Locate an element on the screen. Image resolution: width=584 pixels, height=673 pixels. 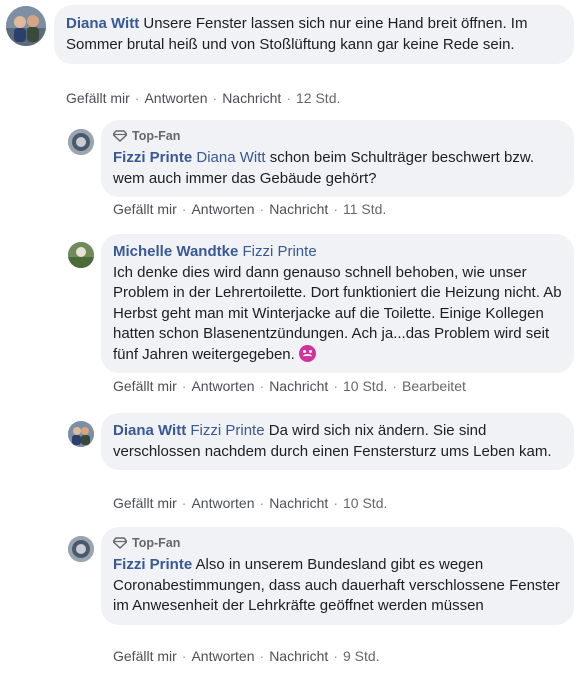
timestamp: 12 Std. is located at coordinates (318, 98).